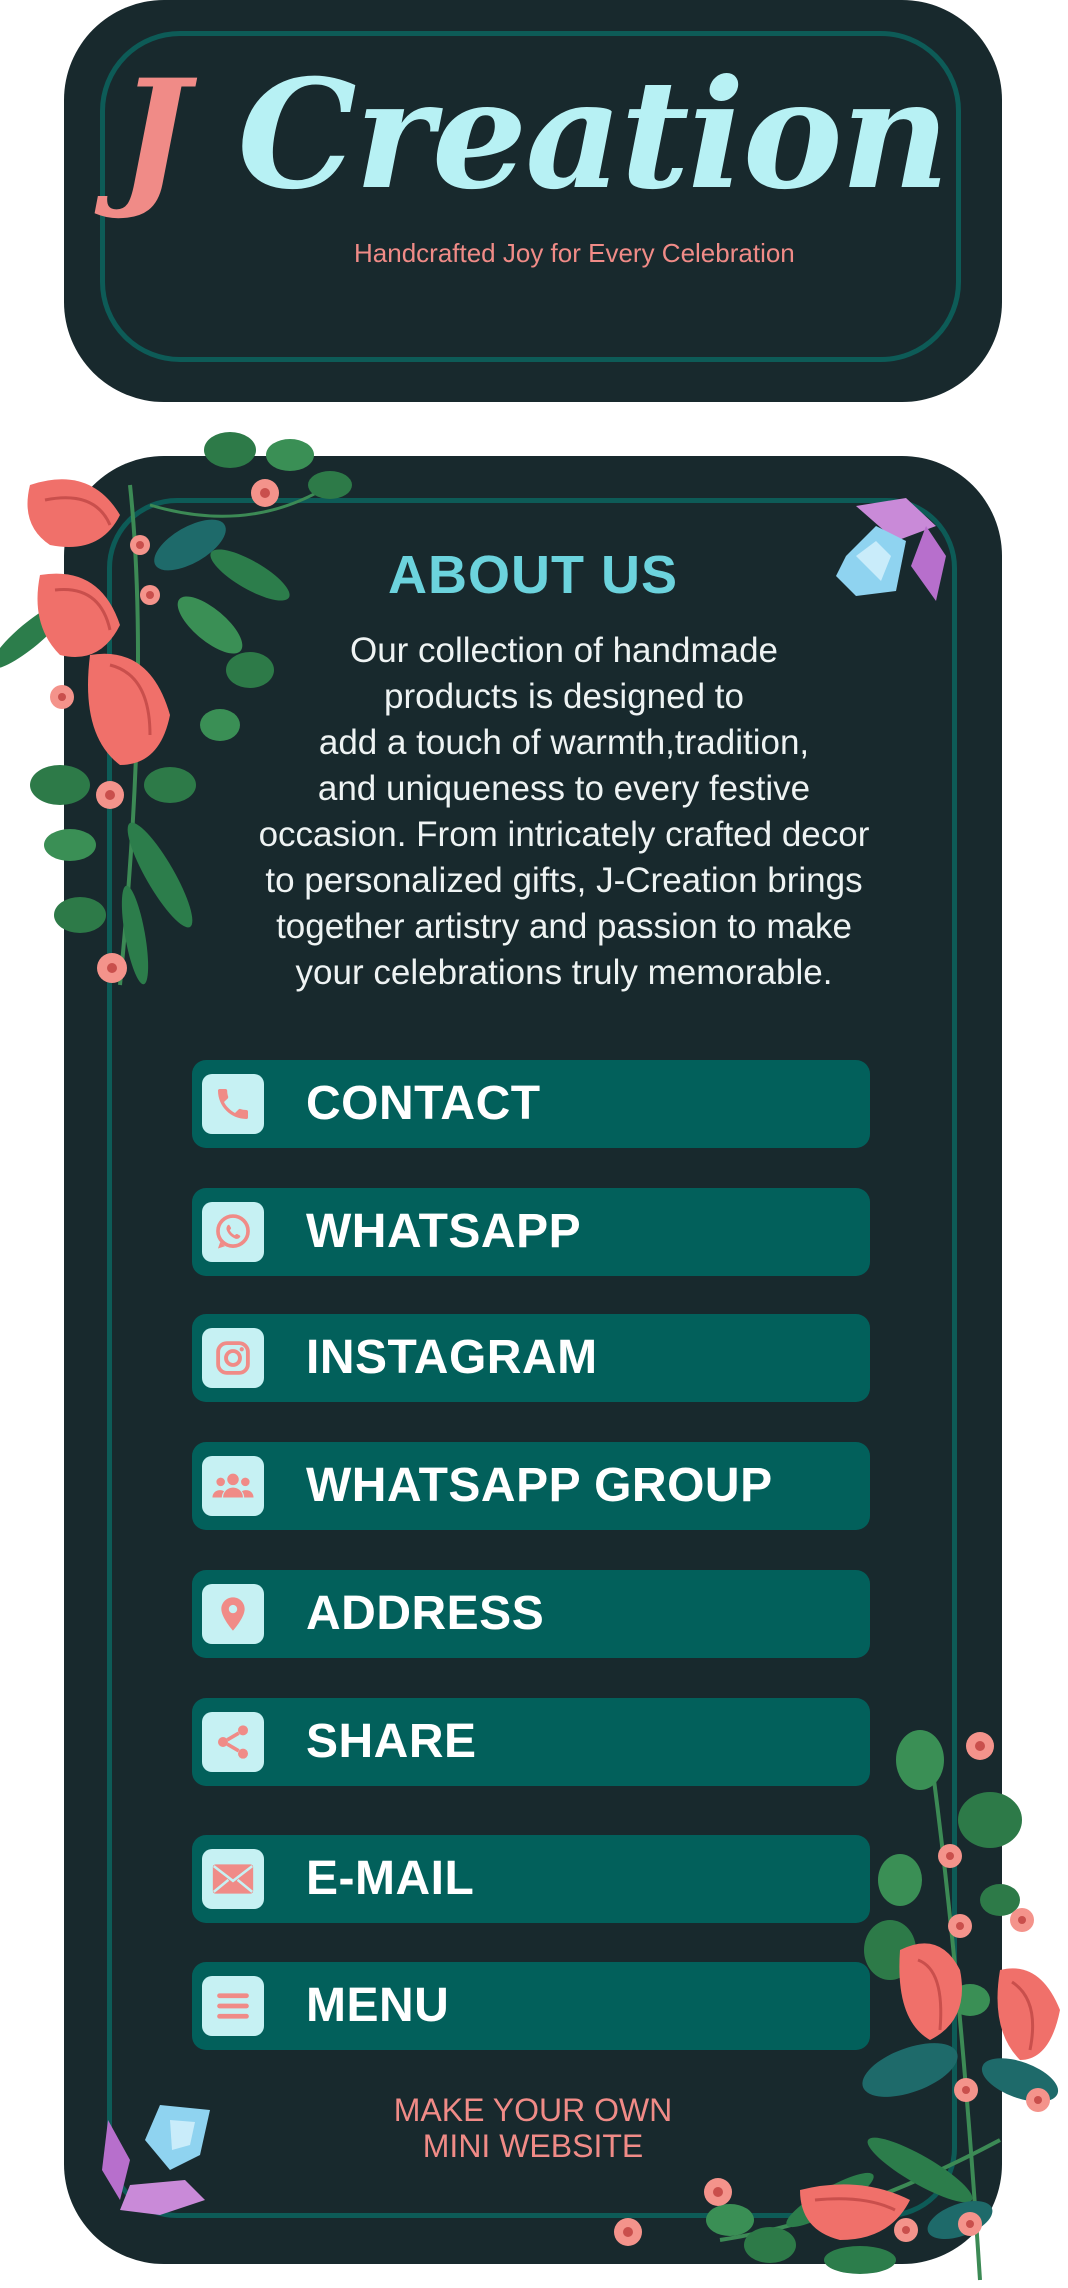  I want to click on logo: J Creation, so click(533, 135).